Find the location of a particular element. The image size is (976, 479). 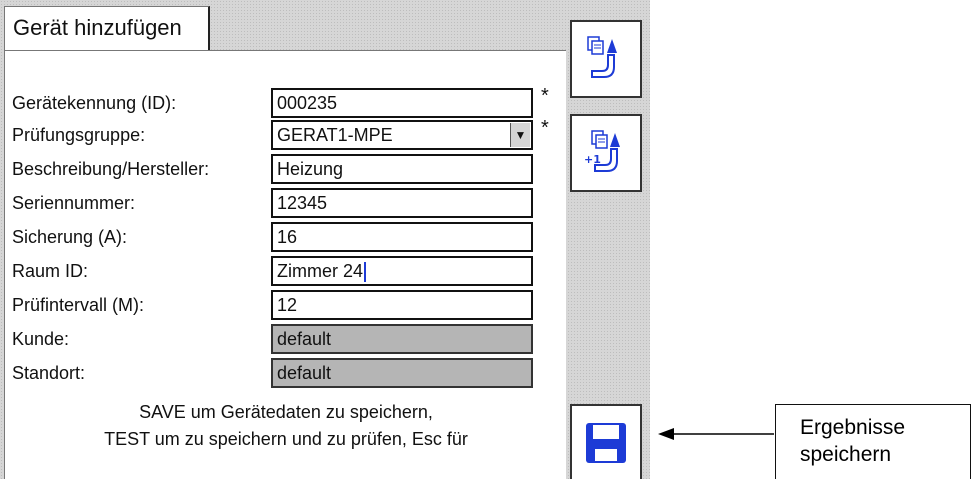

test-group-value: GERAT1-MPE is located at coordinates (335, 135).